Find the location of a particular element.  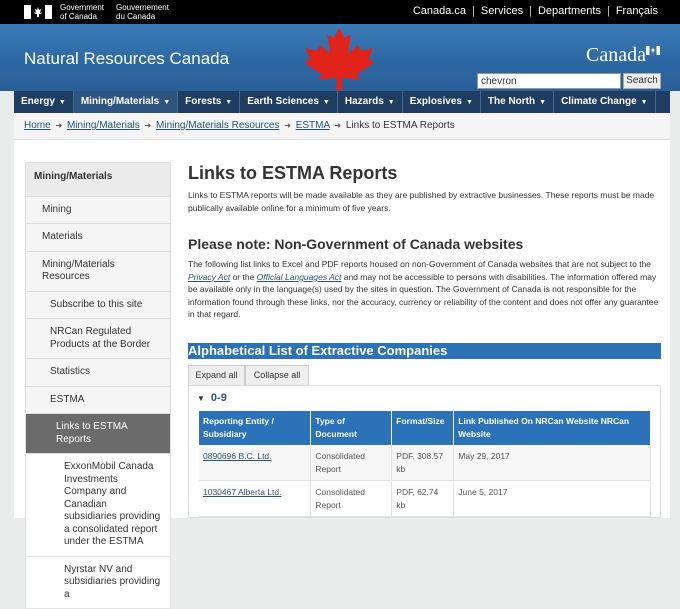

official-languages-act-link: Official Languages Act is located at coordinates (299, 277).